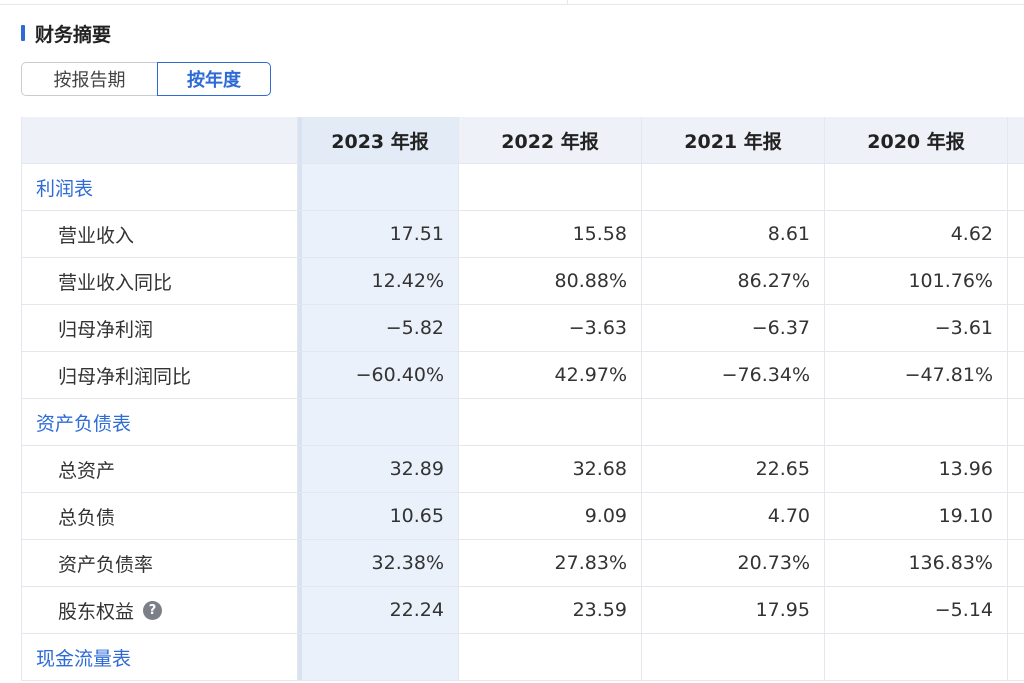  Describe the element at coordinates (512, 2) in the screenshot. I see `top-divider` at that location.